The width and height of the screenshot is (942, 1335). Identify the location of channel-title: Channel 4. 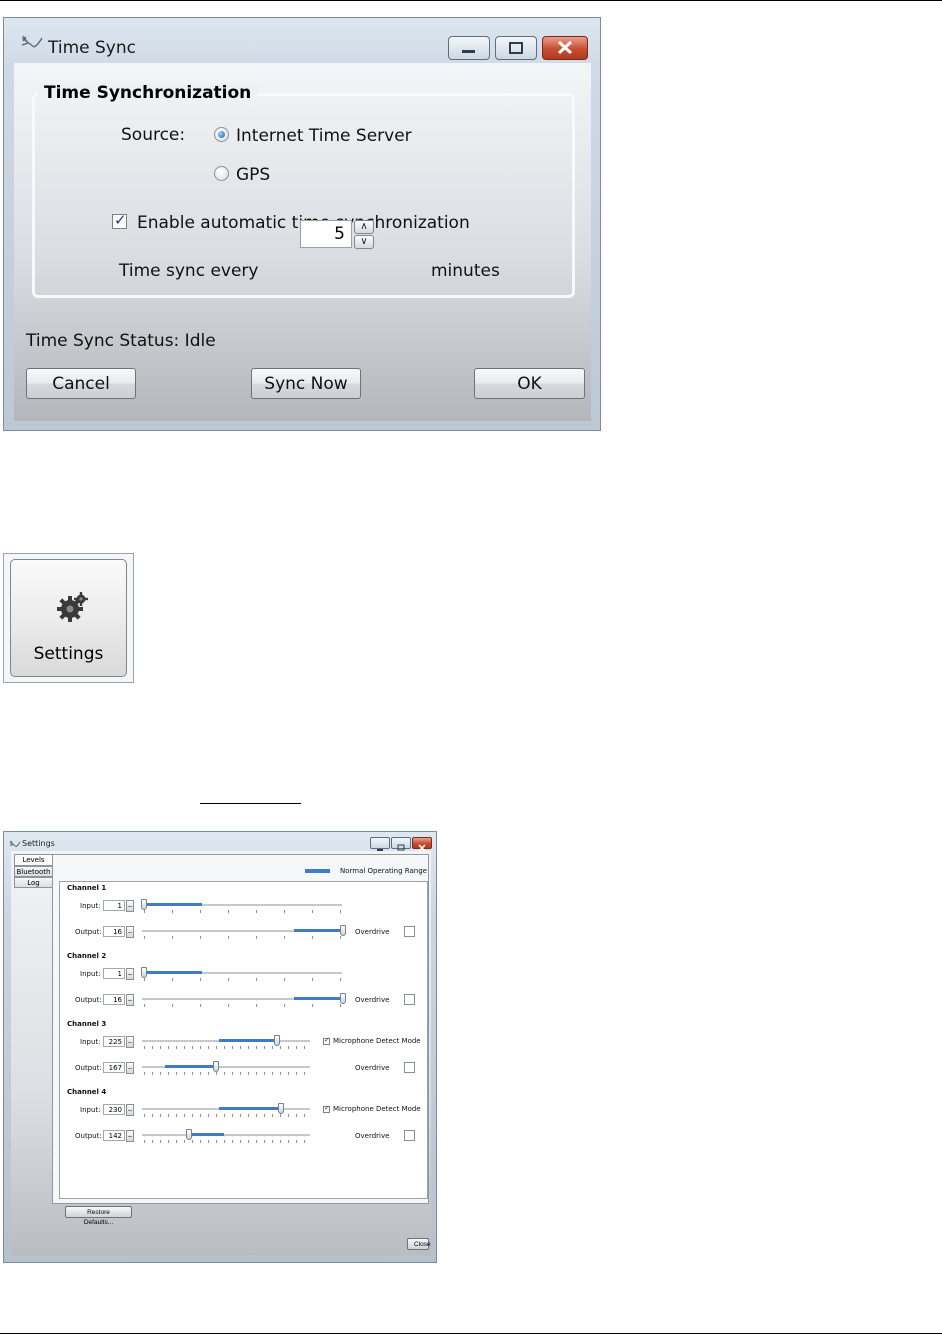
(87, 1092).